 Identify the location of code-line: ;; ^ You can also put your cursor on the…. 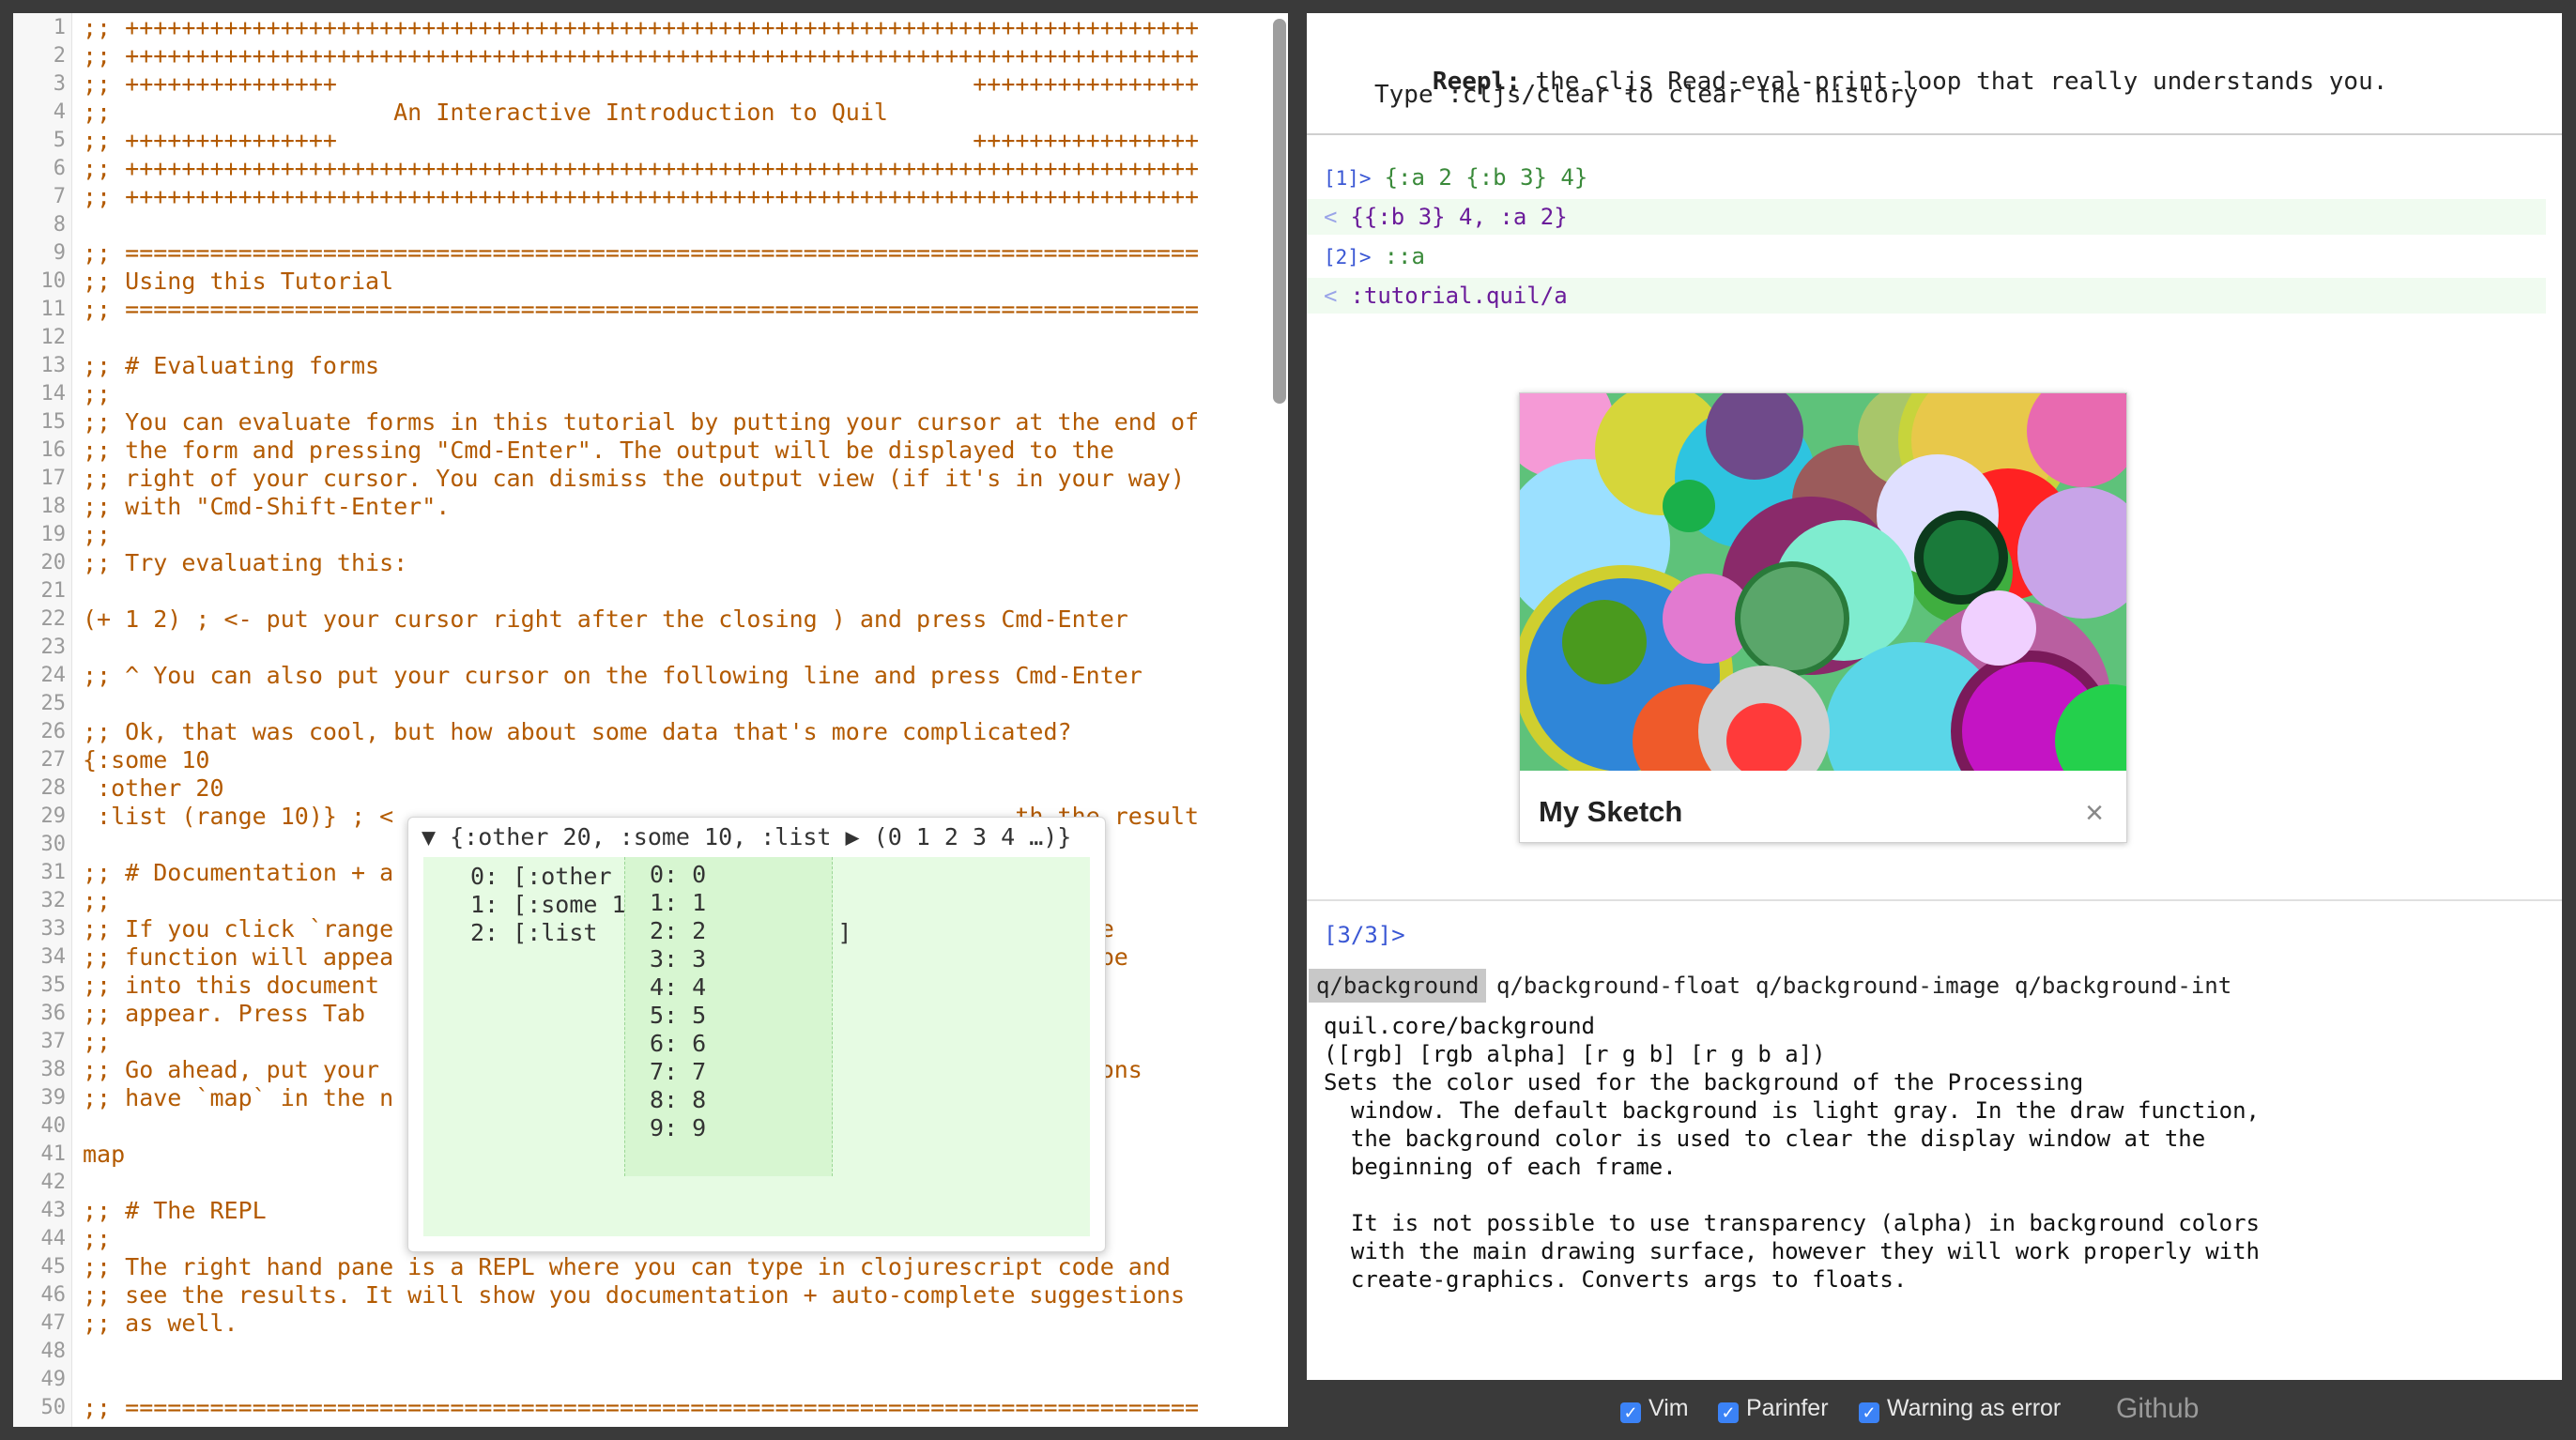
(613, 676).